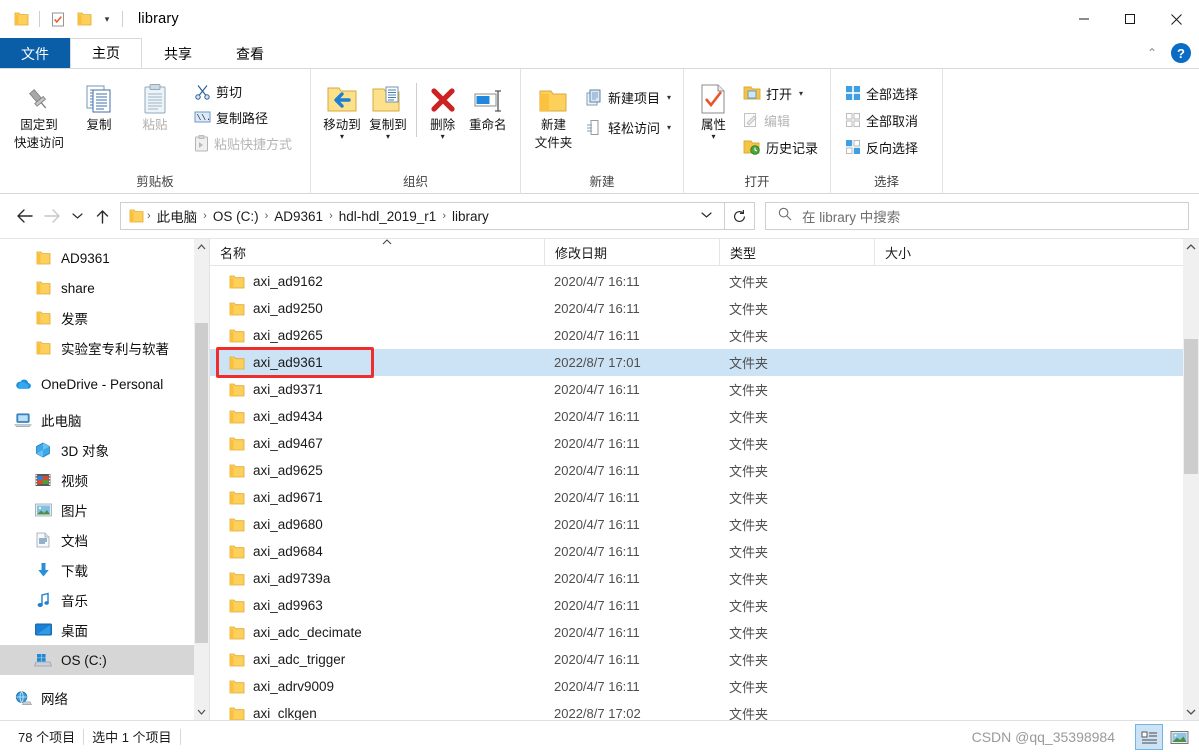  What do you see at coordinates (243, 143) in the screenshot?
I see `paste-shortcut-button: 粘贴快捷方式` at bounding box center [243, 143].